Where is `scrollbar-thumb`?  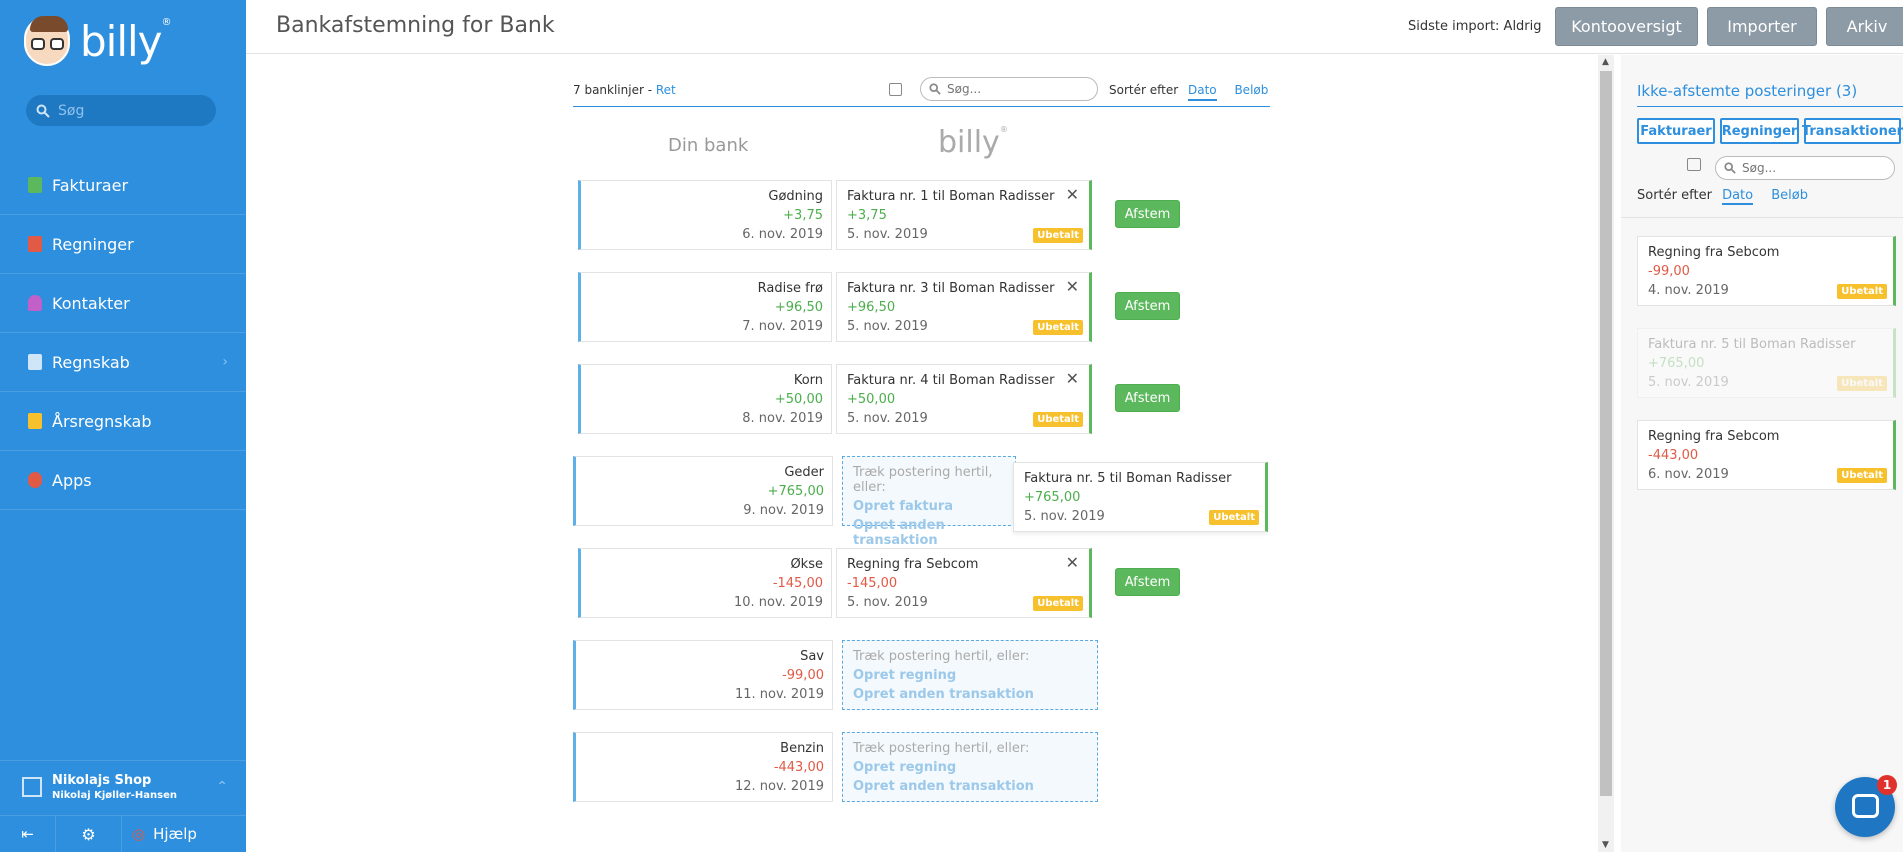 scrollbar-thumb is located at coordinates (1606, 433).